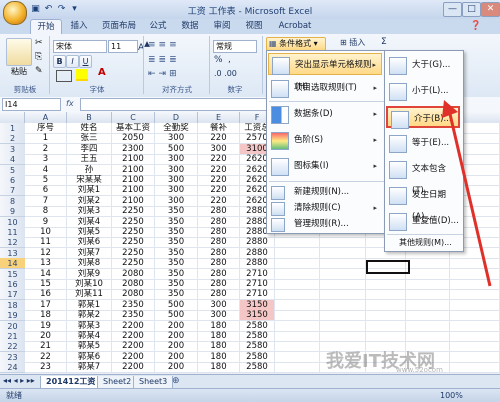 This screenshot has height=402, width=500. I want to click on table-cell: 17, so click(46, 305).